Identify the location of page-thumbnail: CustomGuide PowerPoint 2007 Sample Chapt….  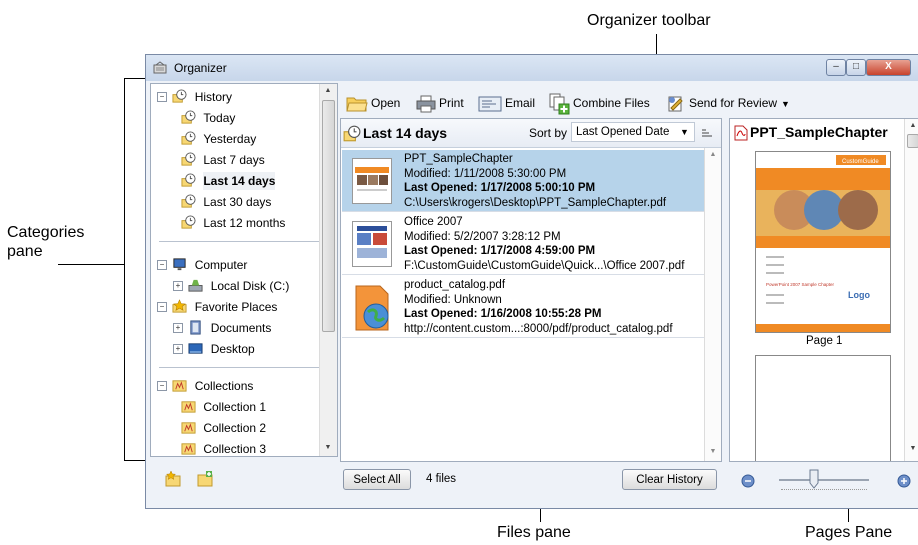
(823, 242).